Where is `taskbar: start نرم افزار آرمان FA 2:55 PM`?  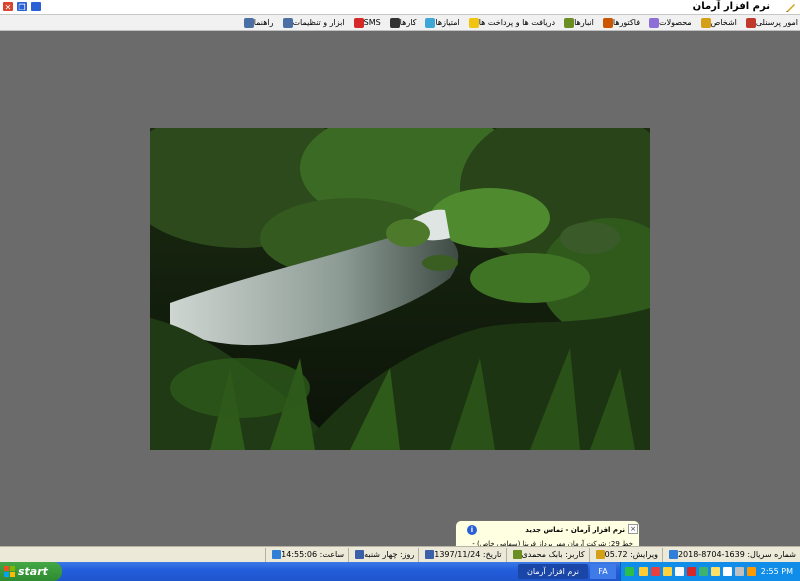 taskbar: start نرم افزار آرمان FA 2:55 PM is located at coordinates (400, 571).